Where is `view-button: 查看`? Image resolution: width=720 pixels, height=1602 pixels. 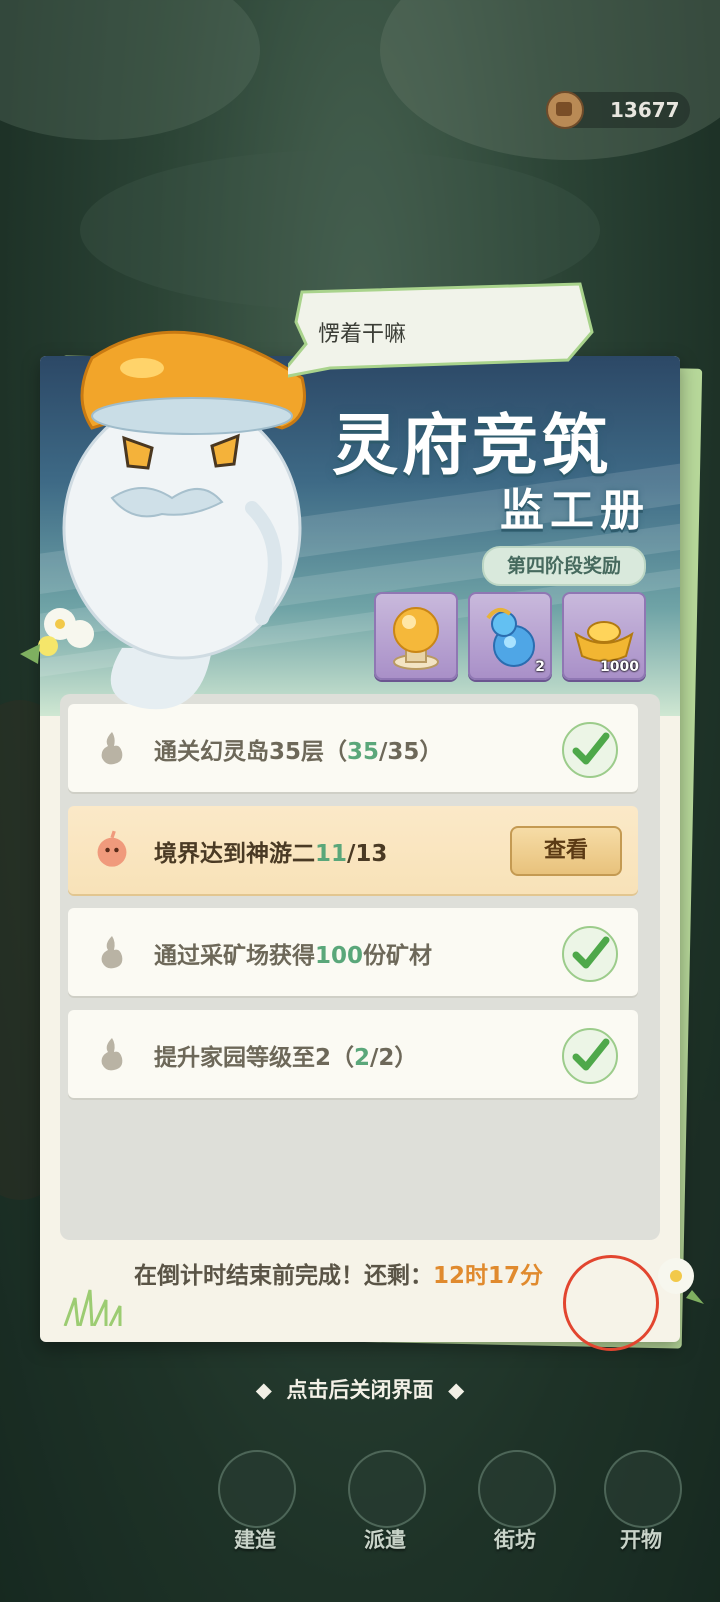 view-button: 查看 is located at coordinates (566, 851).